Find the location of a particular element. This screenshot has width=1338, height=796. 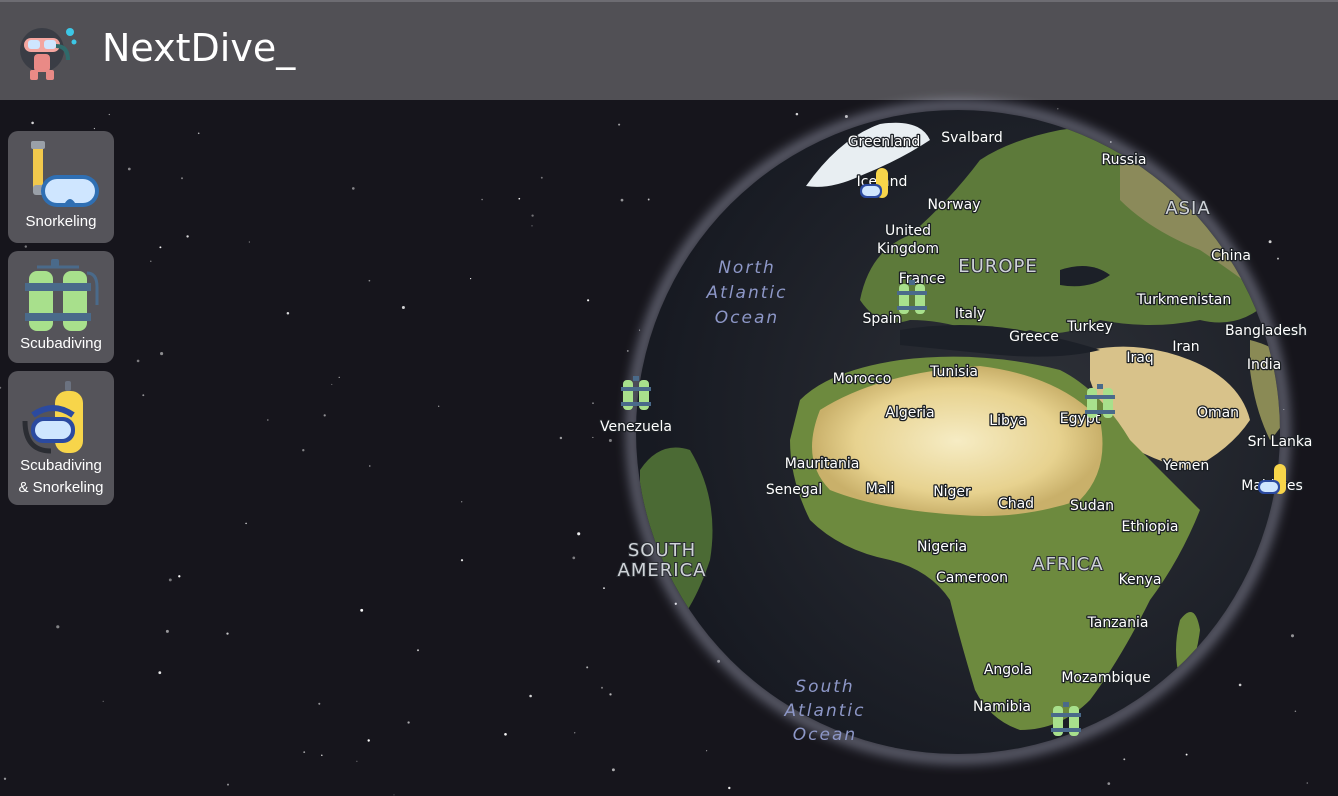

region-label-europe: EUROPE is located at coordinates (997, 266).